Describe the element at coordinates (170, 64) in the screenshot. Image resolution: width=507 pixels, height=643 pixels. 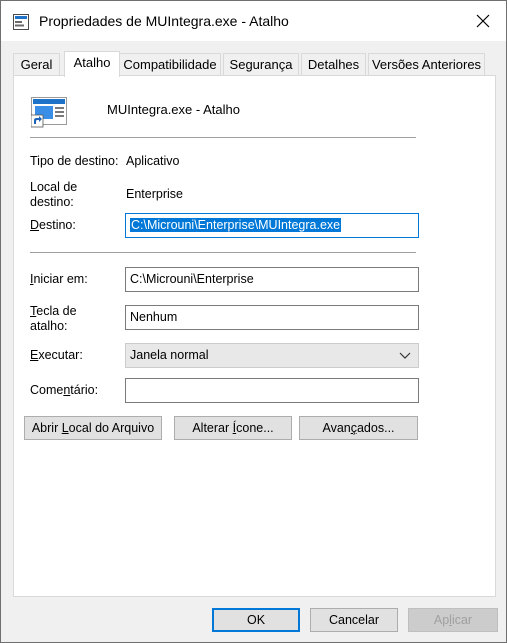
I see `tab-compatibilidade: Compatibilidade` at that location.